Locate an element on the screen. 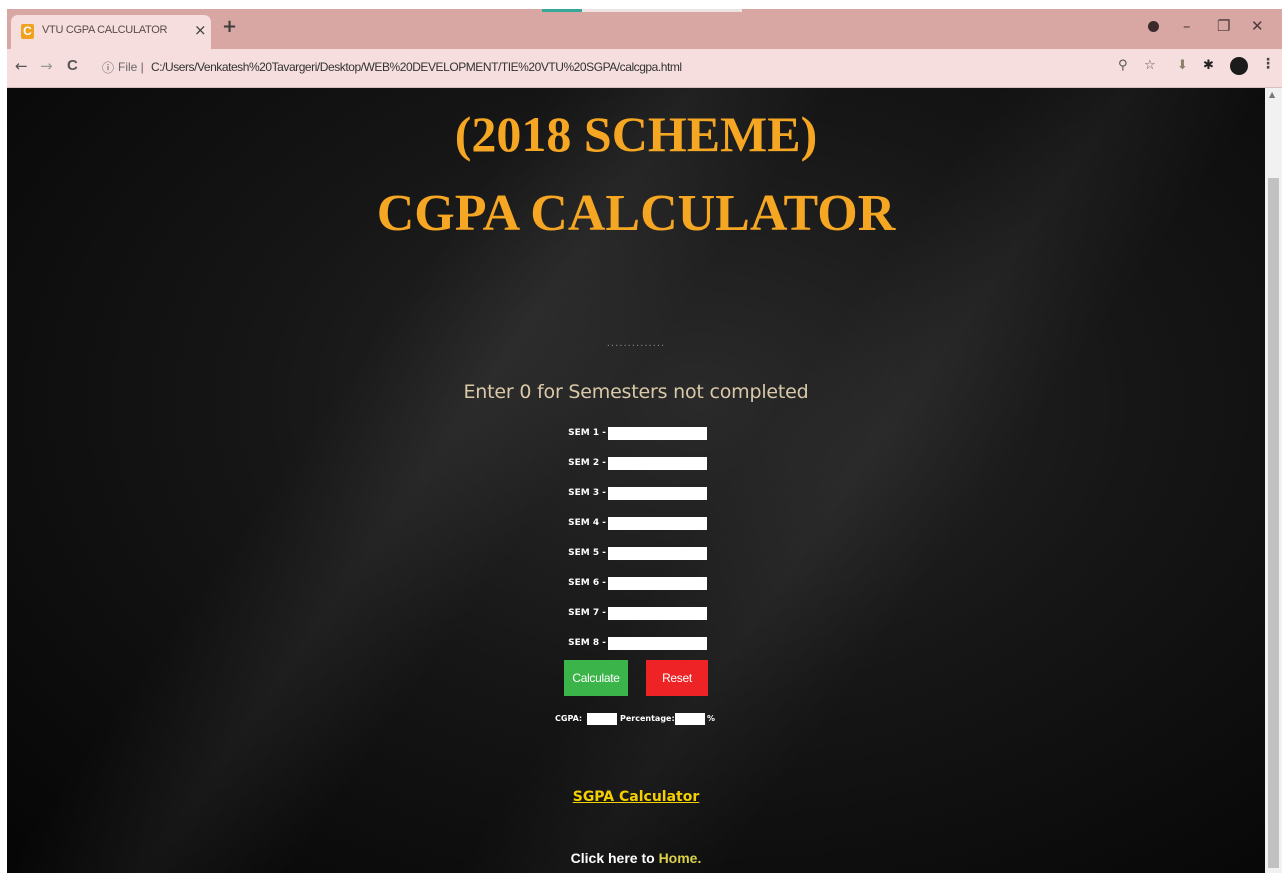  scrollbar-thumb is located at coordinates (1273, 523).